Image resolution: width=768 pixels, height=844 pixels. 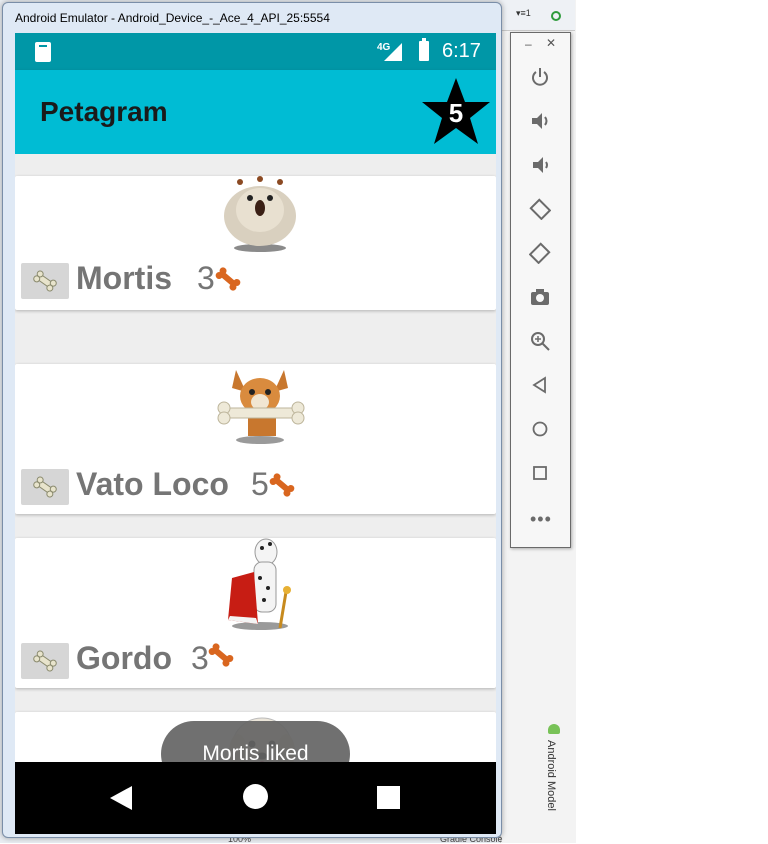 What do you see at coordinates (424, 49) in the screenshot?
I see `battery-icon` at bounding box center [424, 49].